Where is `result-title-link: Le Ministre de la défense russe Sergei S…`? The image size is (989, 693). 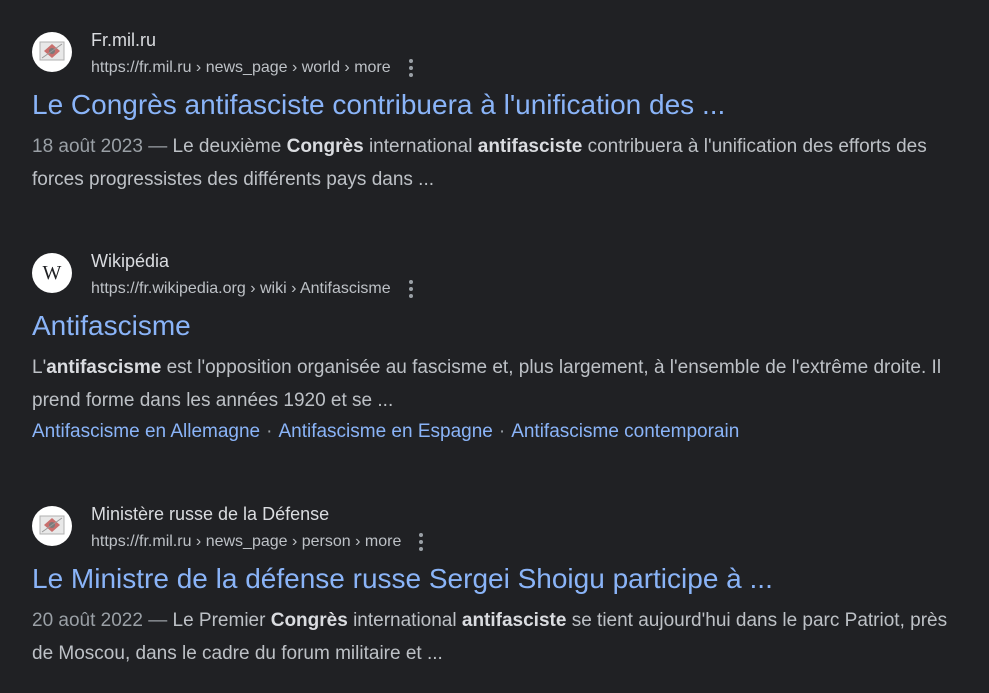
result-title-link: Le Ministre de la défense russe Sergei S… is located at coordinates (497, 579).